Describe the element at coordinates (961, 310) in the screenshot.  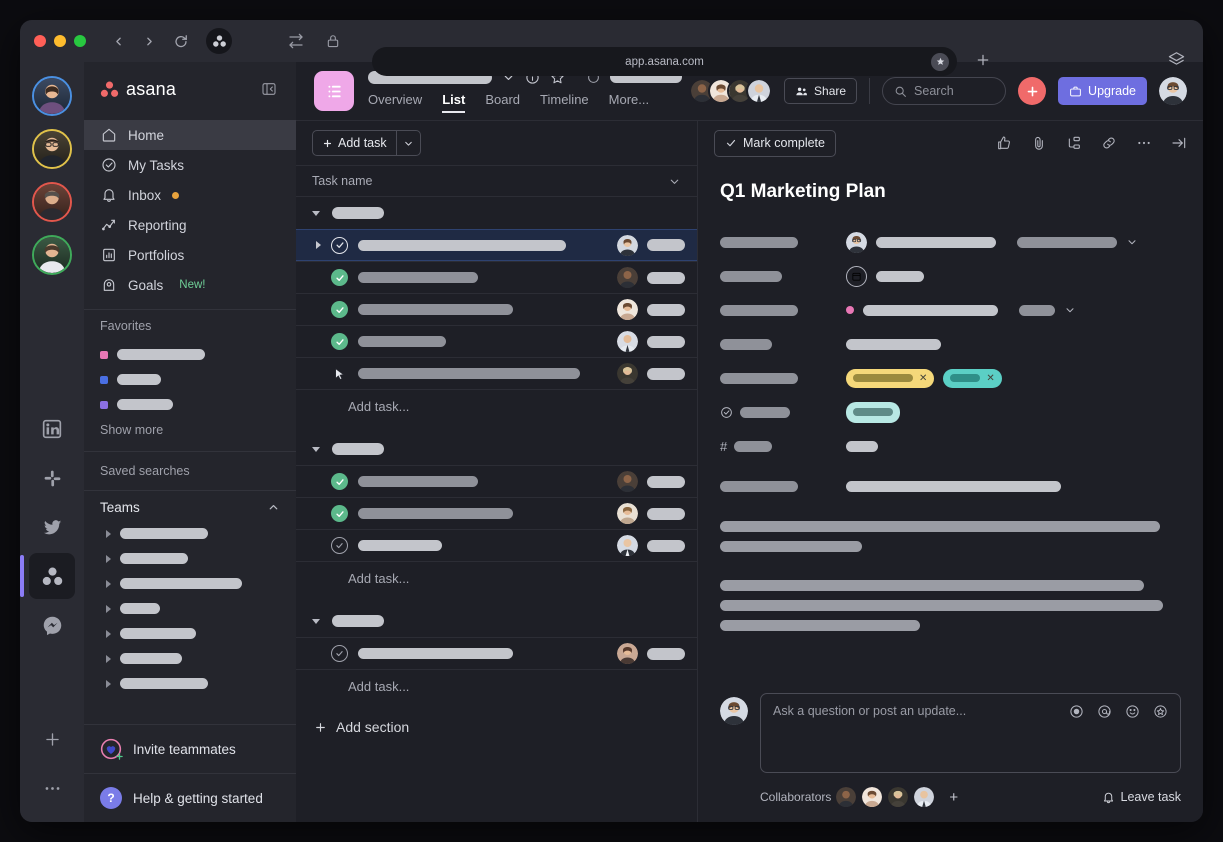
I see `field-value-project` at that location.